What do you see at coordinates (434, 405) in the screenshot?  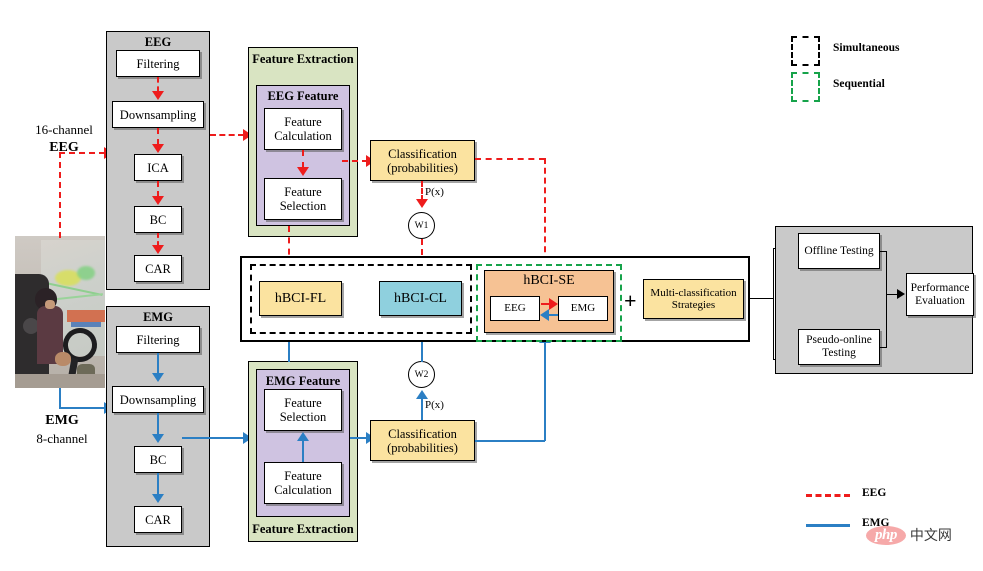 I see `emg-px-label: P(x)` at bounding box center [434, 405].